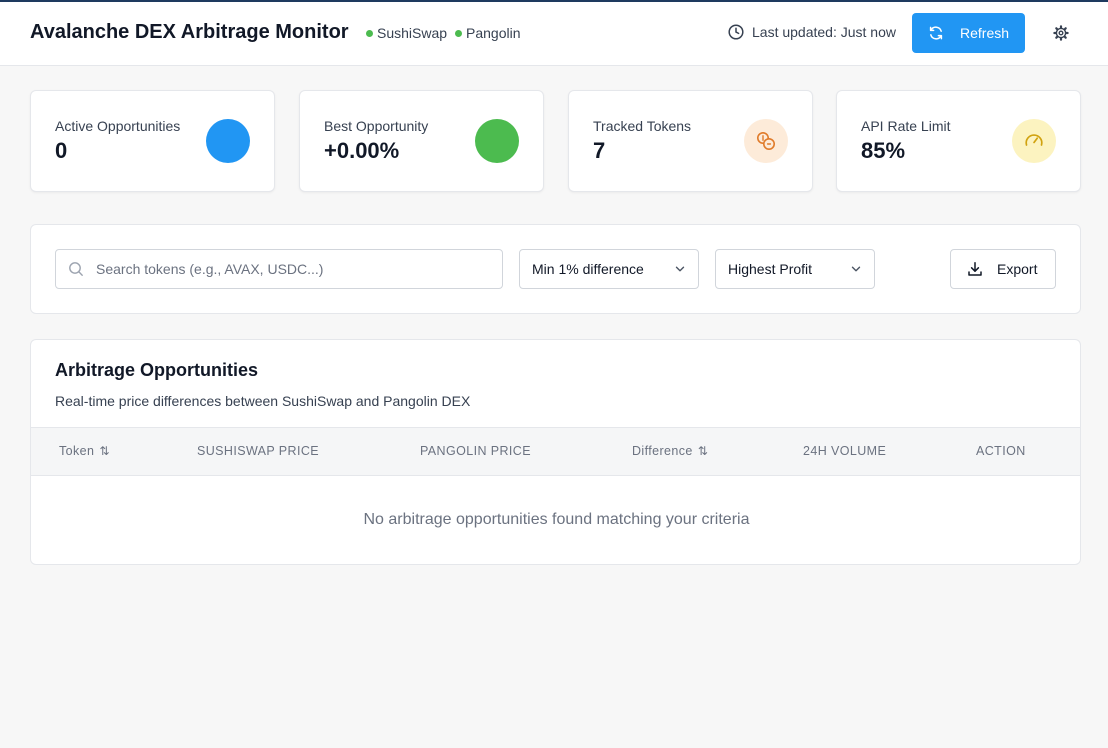  I want to click on stat-card-api-rate-limit: API Rate Limit 85%, so click(958, 141).